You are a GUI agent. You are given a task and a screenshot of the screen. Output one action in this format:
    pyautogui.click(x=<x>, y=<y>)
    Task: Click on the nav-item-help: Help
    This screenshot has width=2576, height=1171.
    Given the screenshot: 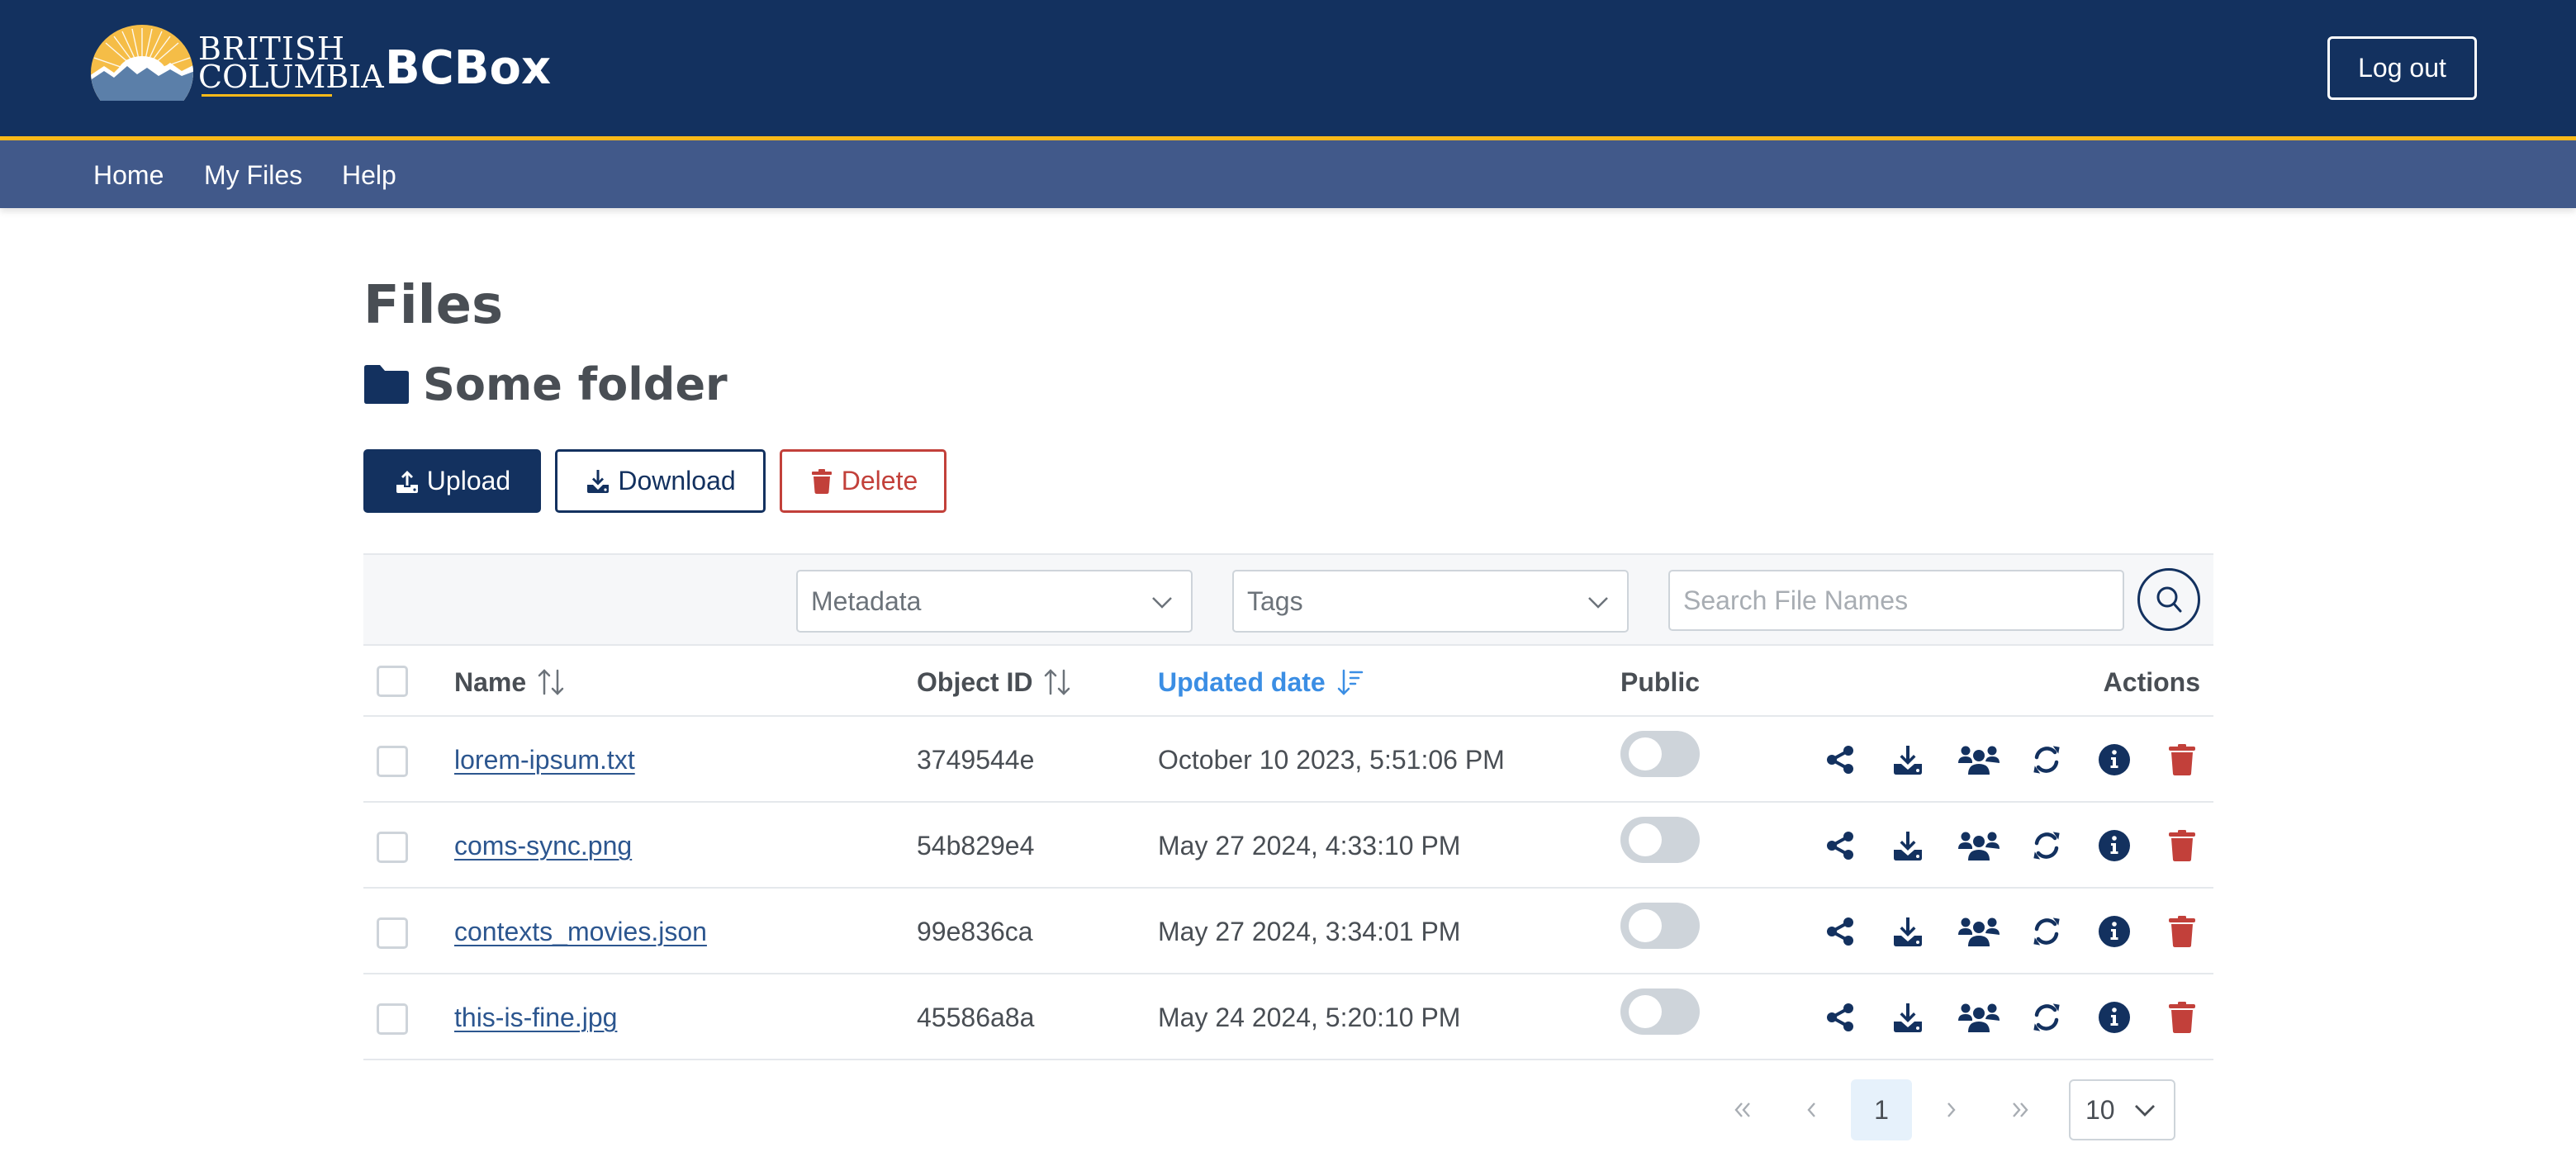 What is the action you would take?
    pyautogui.click(x=369, y=175)
    